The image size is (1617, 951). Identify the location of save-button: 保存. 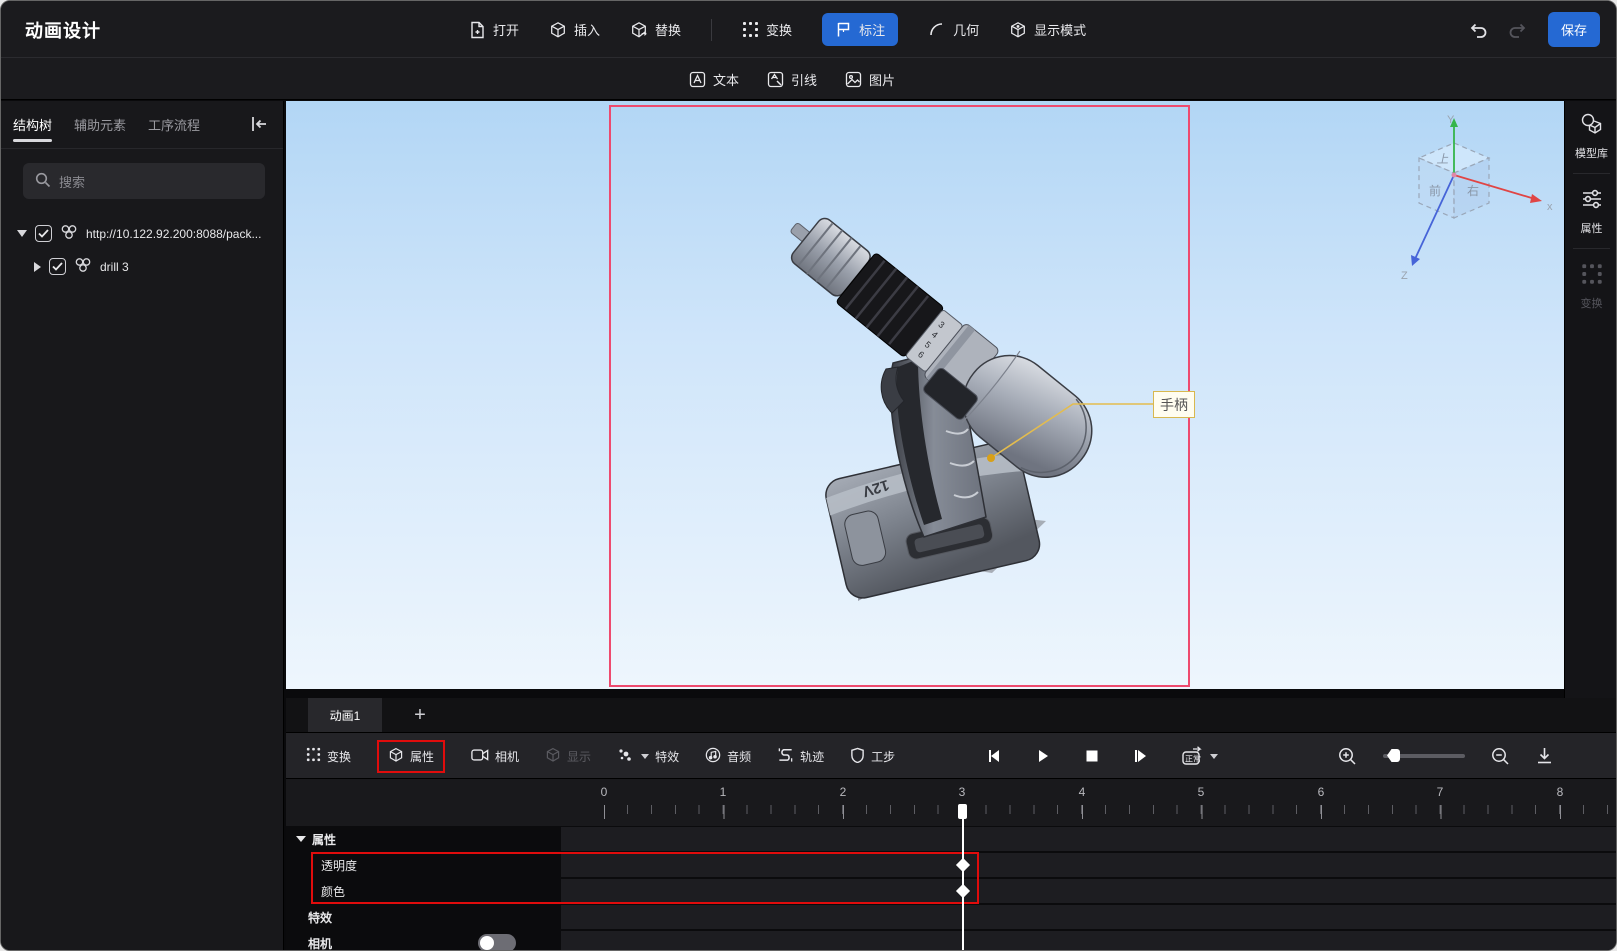
(1573, 29).